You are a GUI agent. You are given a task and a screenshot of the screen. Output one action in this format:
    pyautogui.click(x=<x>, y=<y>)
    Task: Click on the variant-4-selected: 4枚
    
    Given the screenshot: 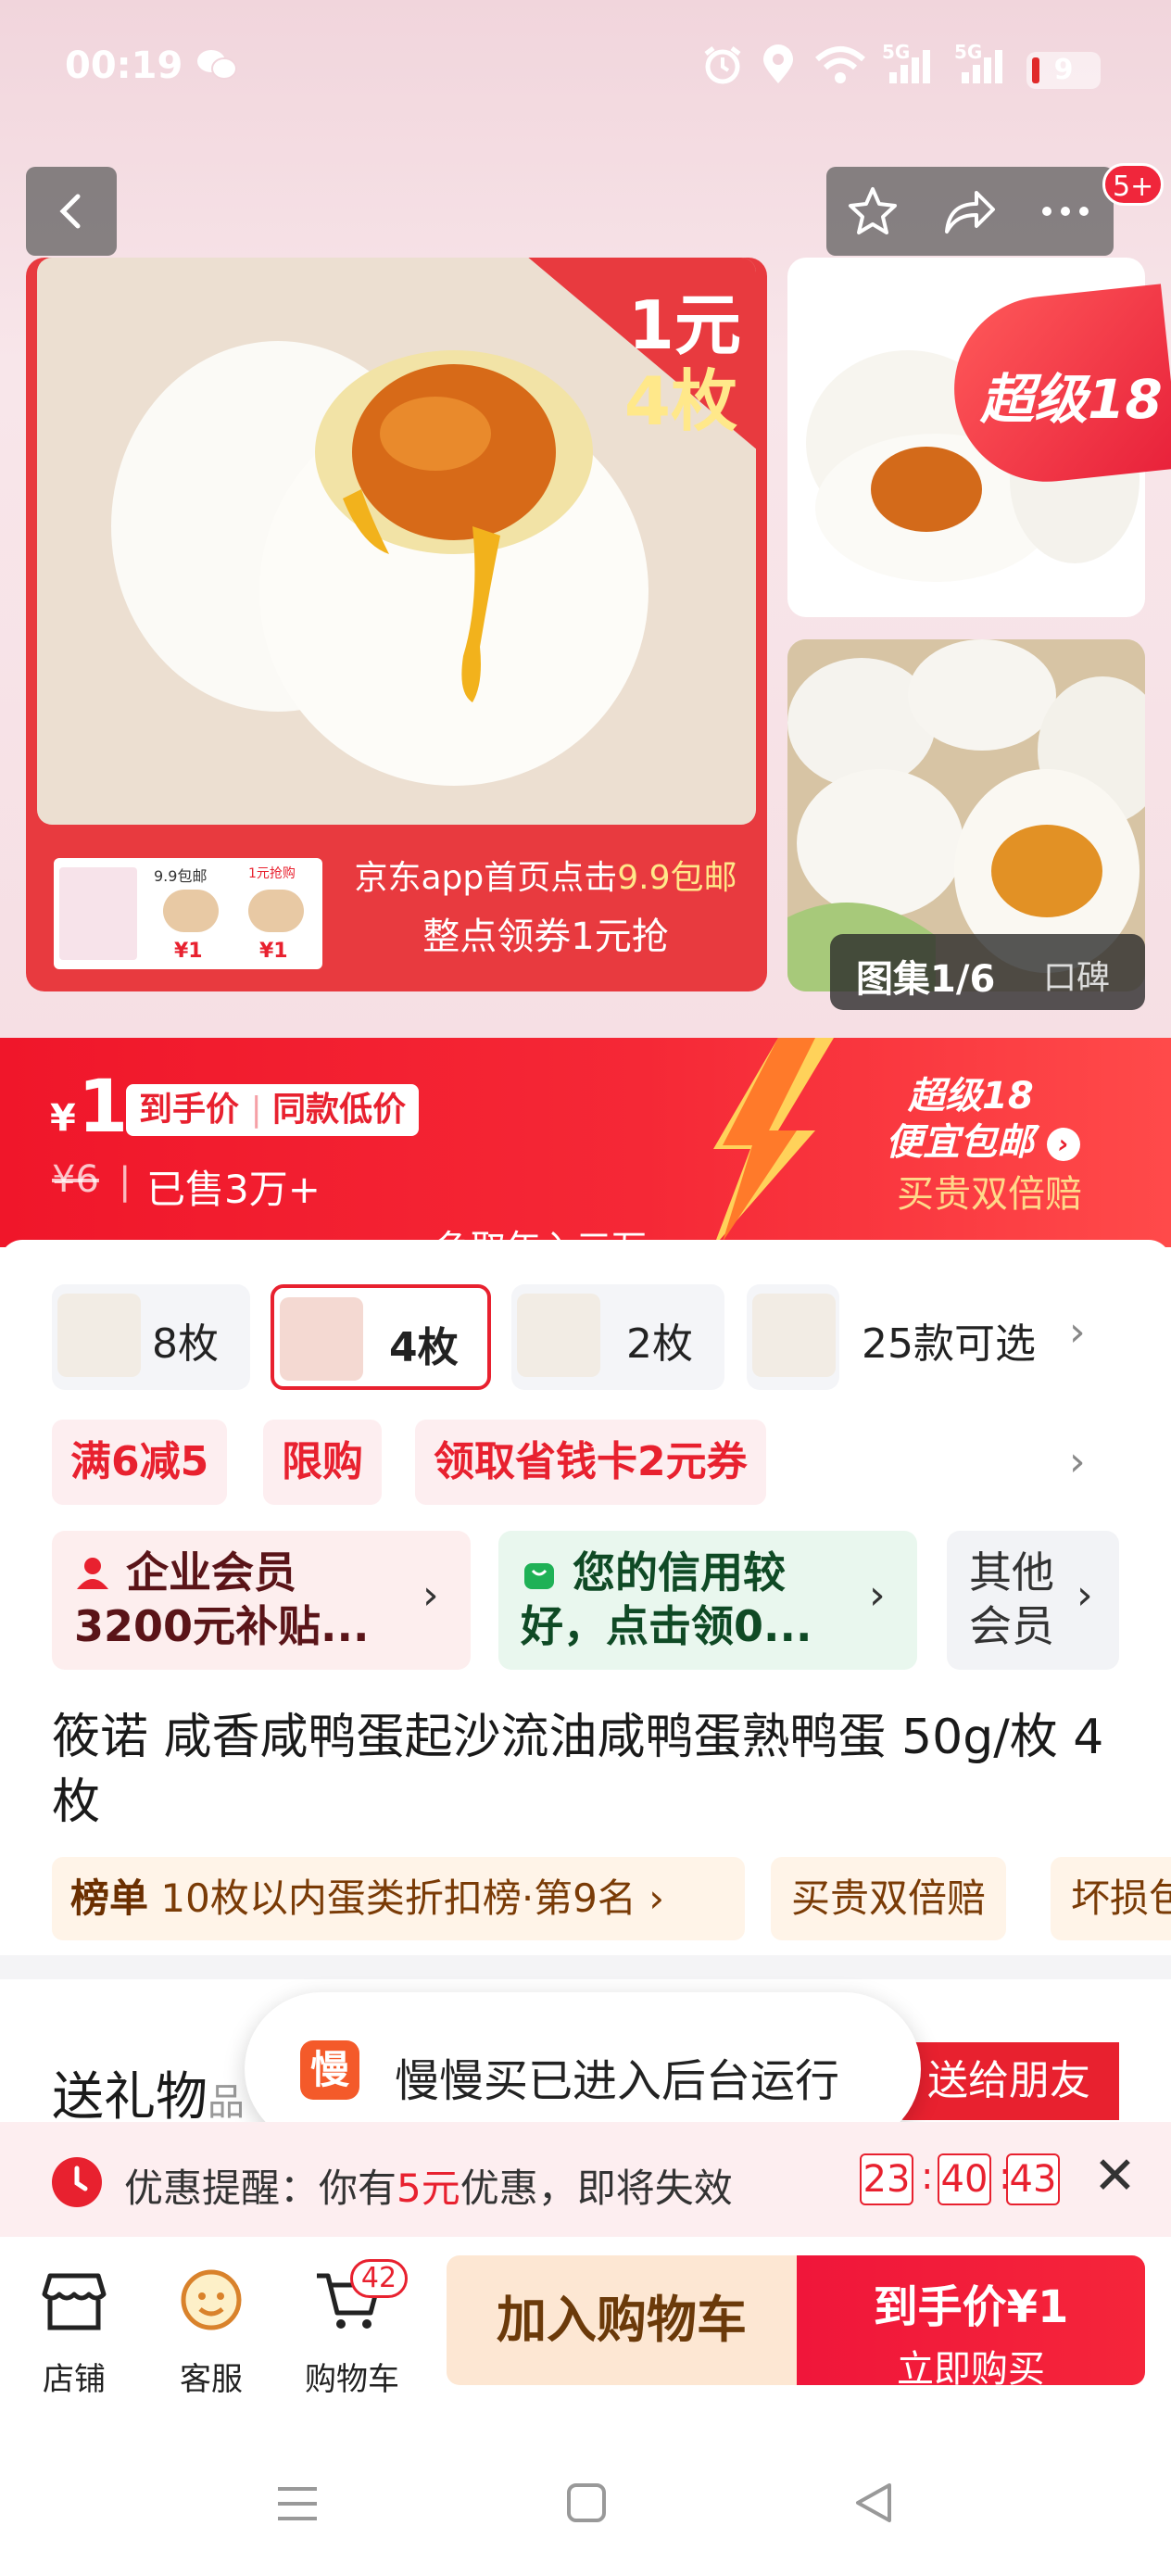 What is the action you would take?
    pyautogui.click(x=381, y=1337)
    